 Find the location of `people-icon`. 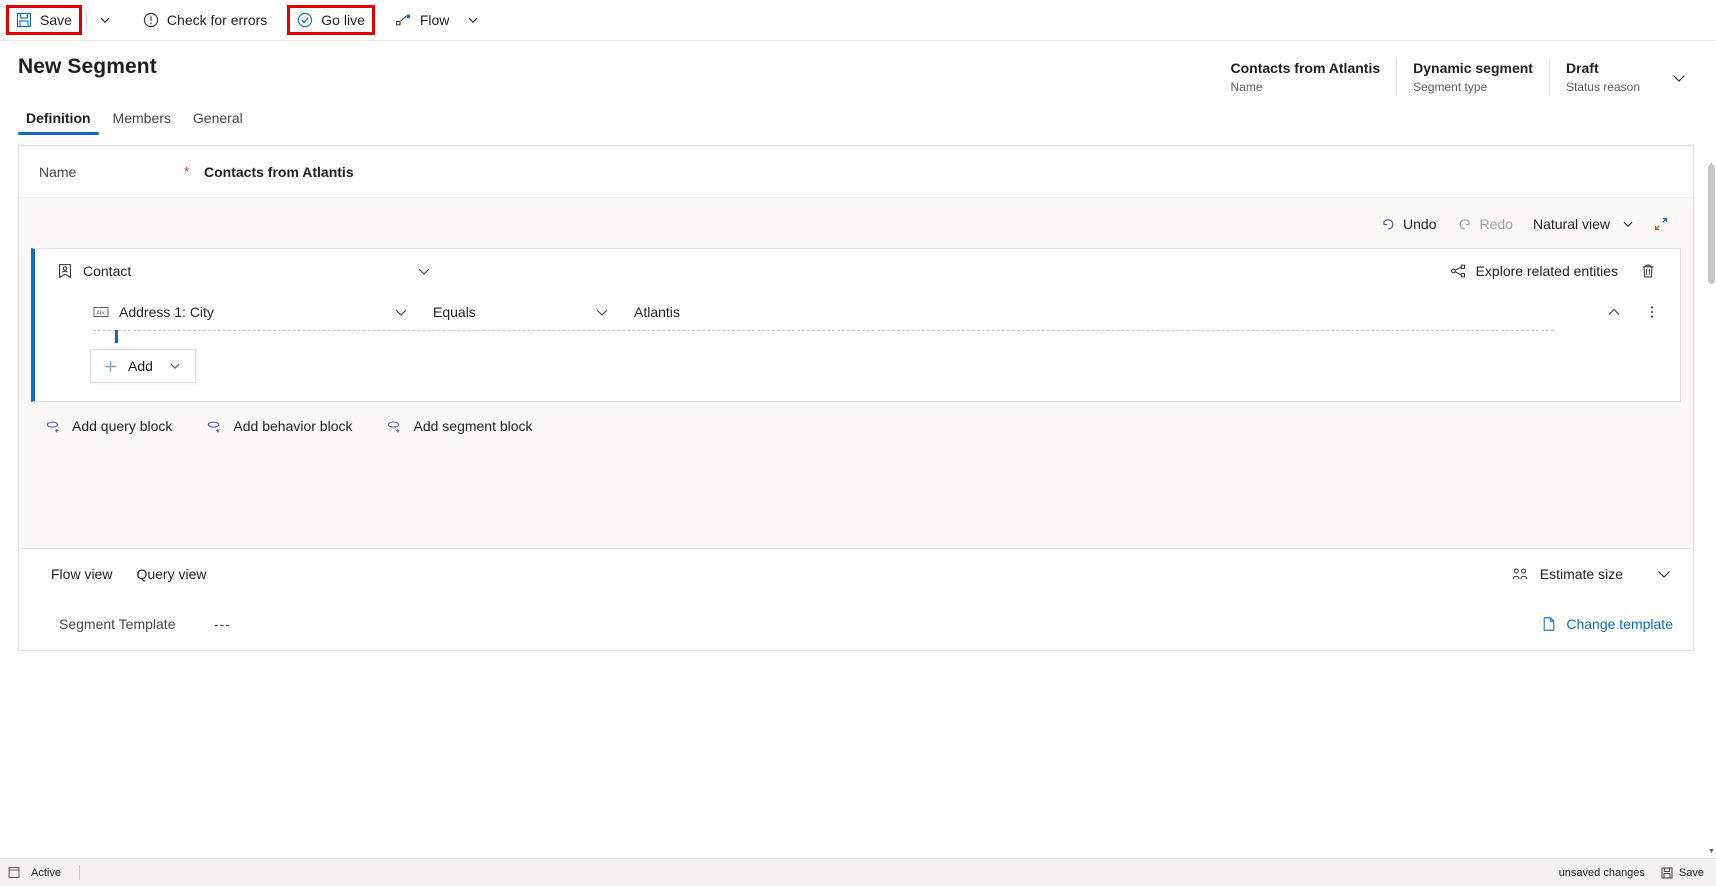

people-icon is located at coordinates (1520, 574).